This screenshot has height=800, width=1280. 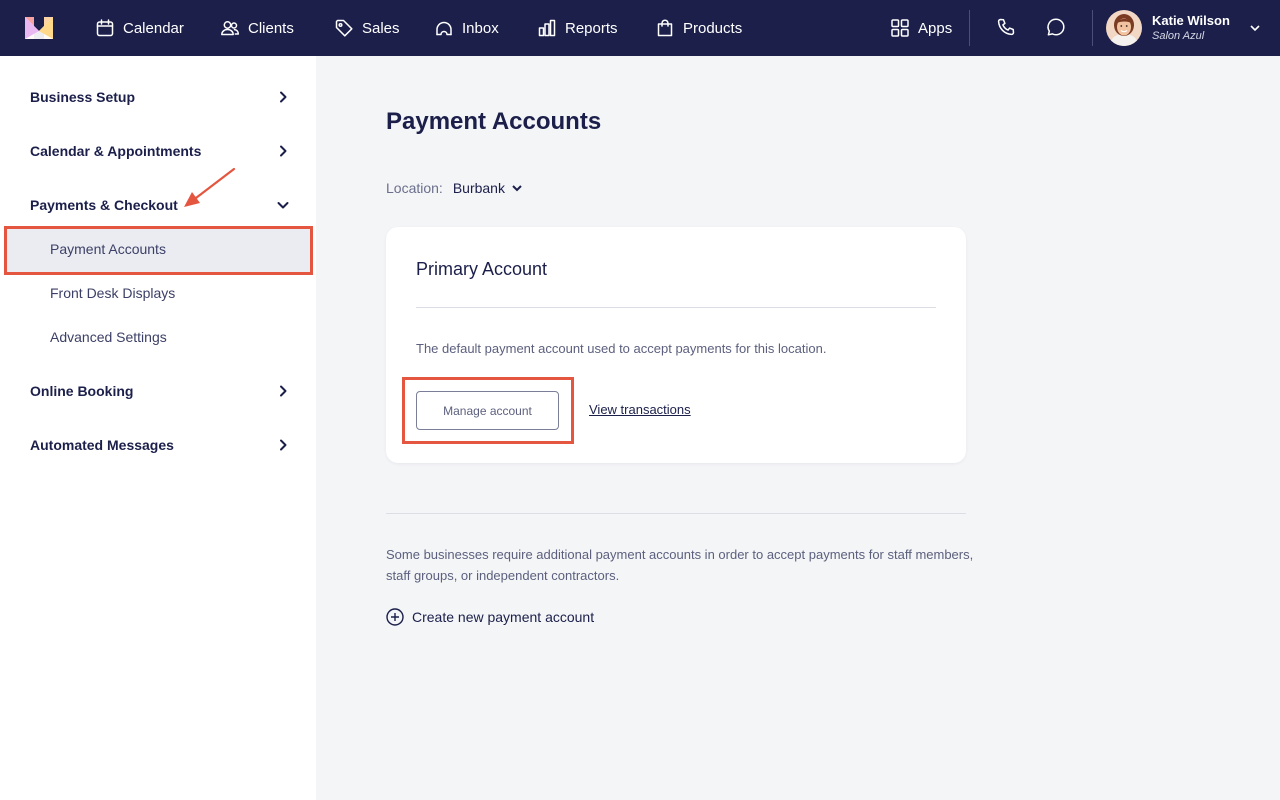 I want to click on nav-sales: Sales, so click(x=367, y=28).